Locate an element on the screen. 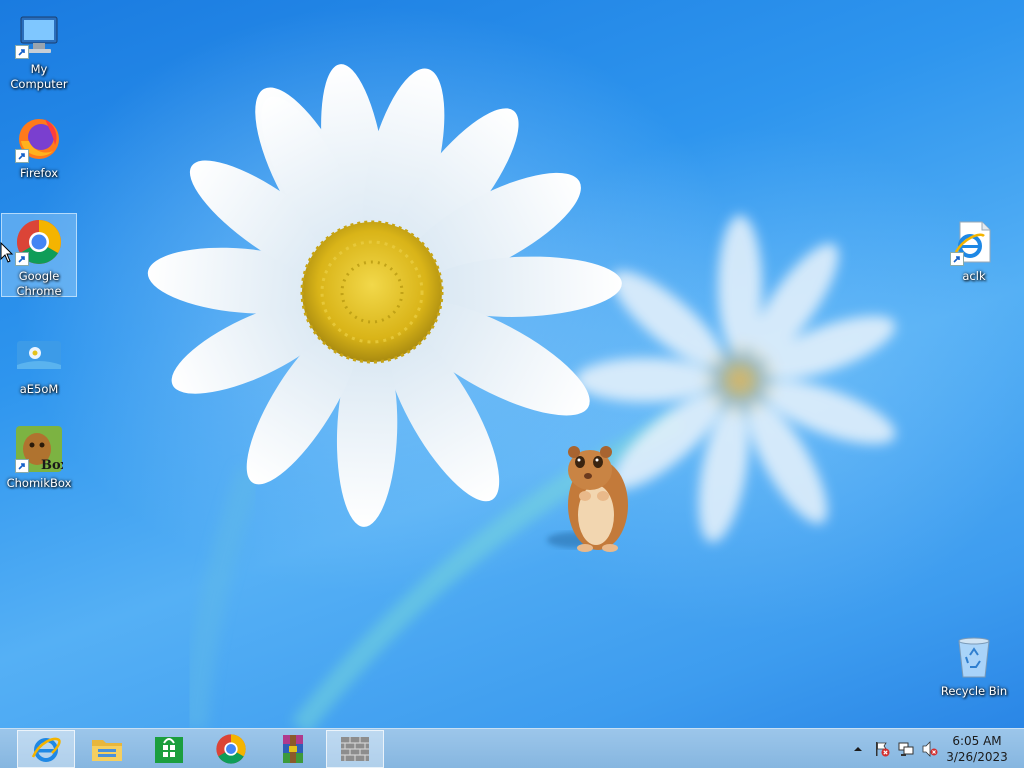 The width and height of the screenshot is (1024, 768). file-explorer-icon is located at coordinates (107, 750).